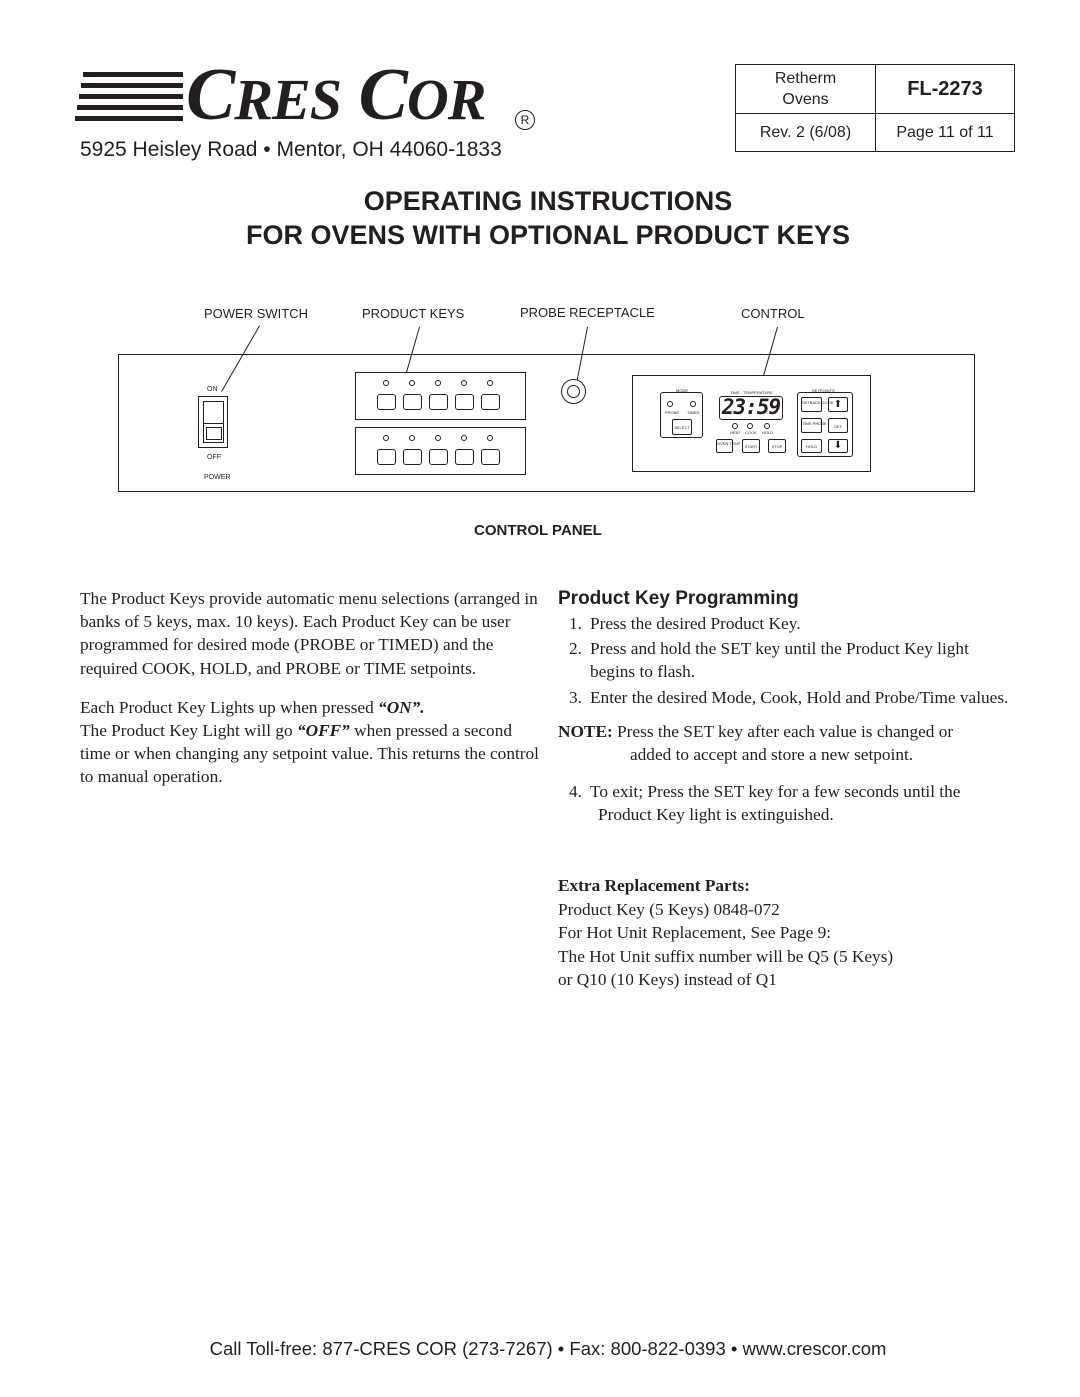 This screenshot has width=1080, height=1397. I want to click on power-label: POWER, so click(217, 477).